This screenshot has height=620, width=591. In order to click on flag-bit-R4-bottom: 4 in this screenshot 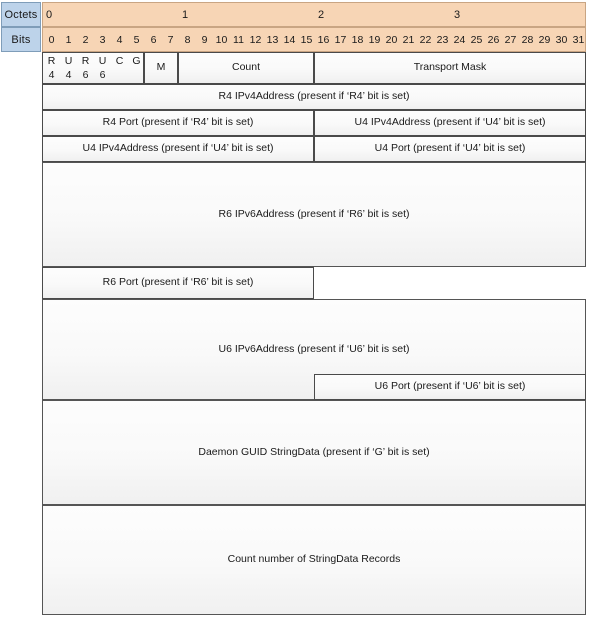, I will do `click(51, 75)`.